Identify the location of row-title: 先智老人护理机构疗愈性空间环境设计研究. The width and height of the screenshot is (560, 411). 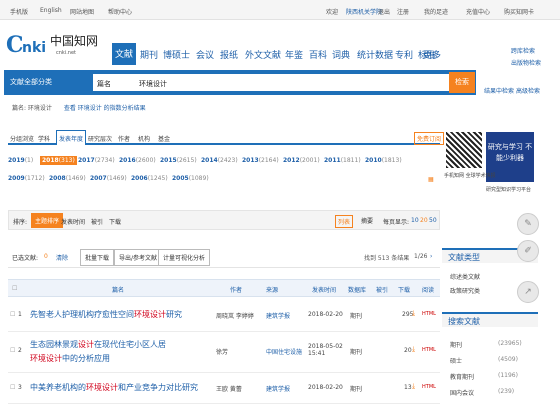
(106, 314).